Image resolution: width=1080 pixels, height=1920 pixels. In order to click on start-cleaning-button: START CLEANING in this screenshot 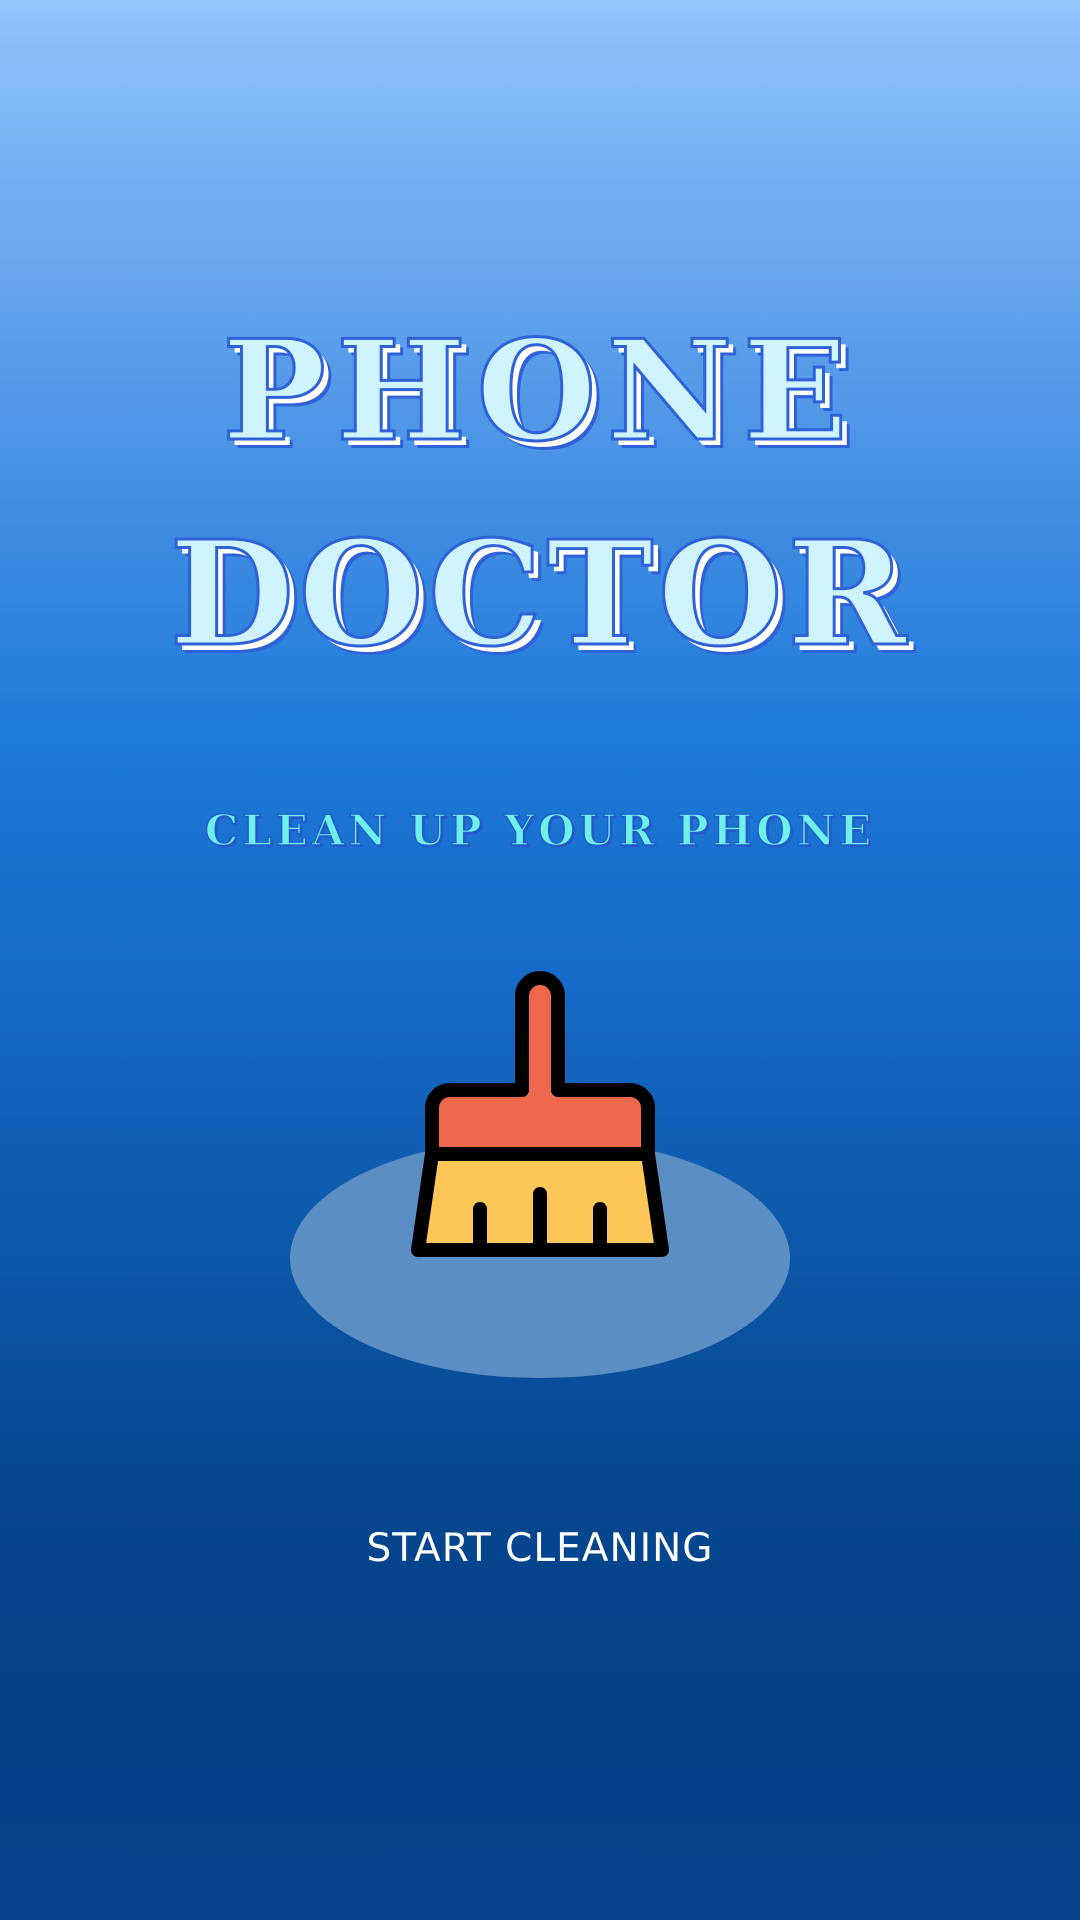, I will do `click(540, 1548)`.